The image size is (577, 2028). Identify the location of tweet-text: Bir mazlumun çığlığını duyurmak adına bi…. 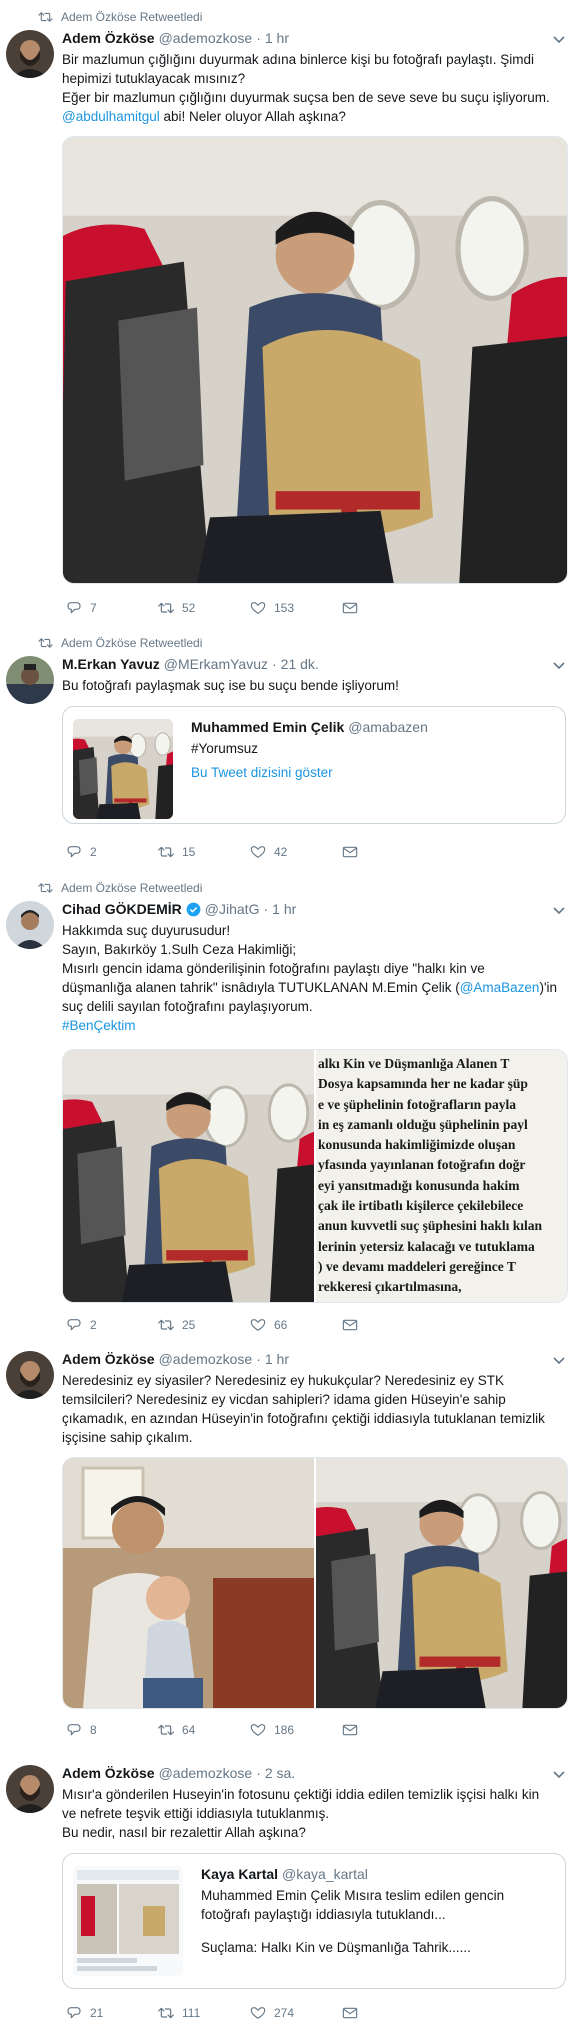
(306, 88).